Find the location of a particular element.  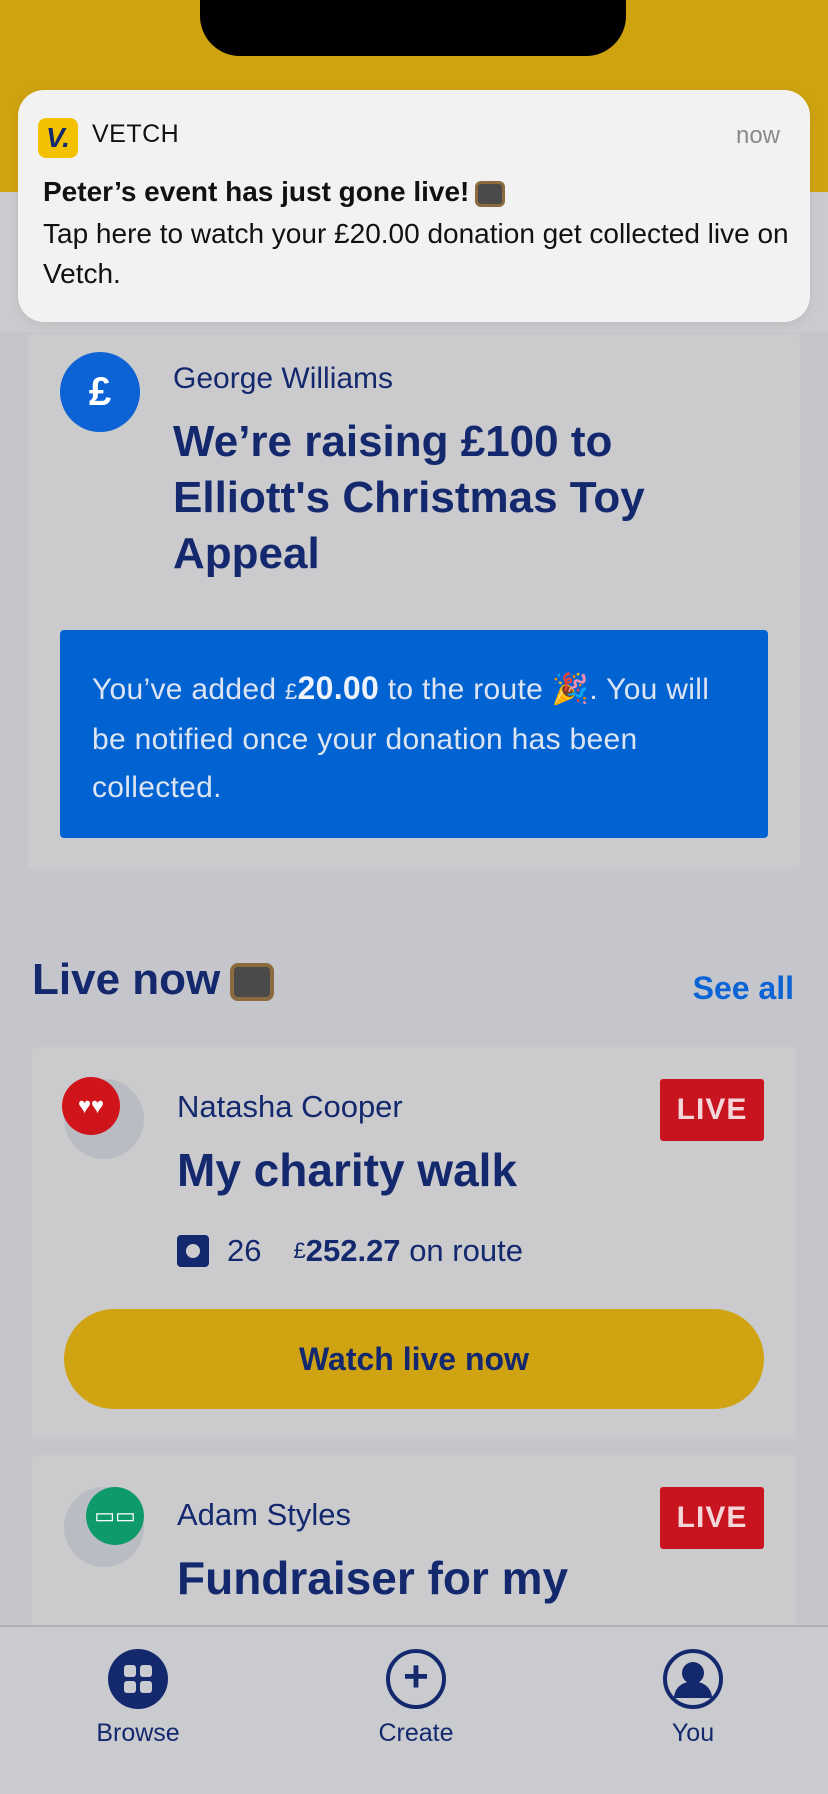

see-all-link: See all is located at coordinates (743, 988).